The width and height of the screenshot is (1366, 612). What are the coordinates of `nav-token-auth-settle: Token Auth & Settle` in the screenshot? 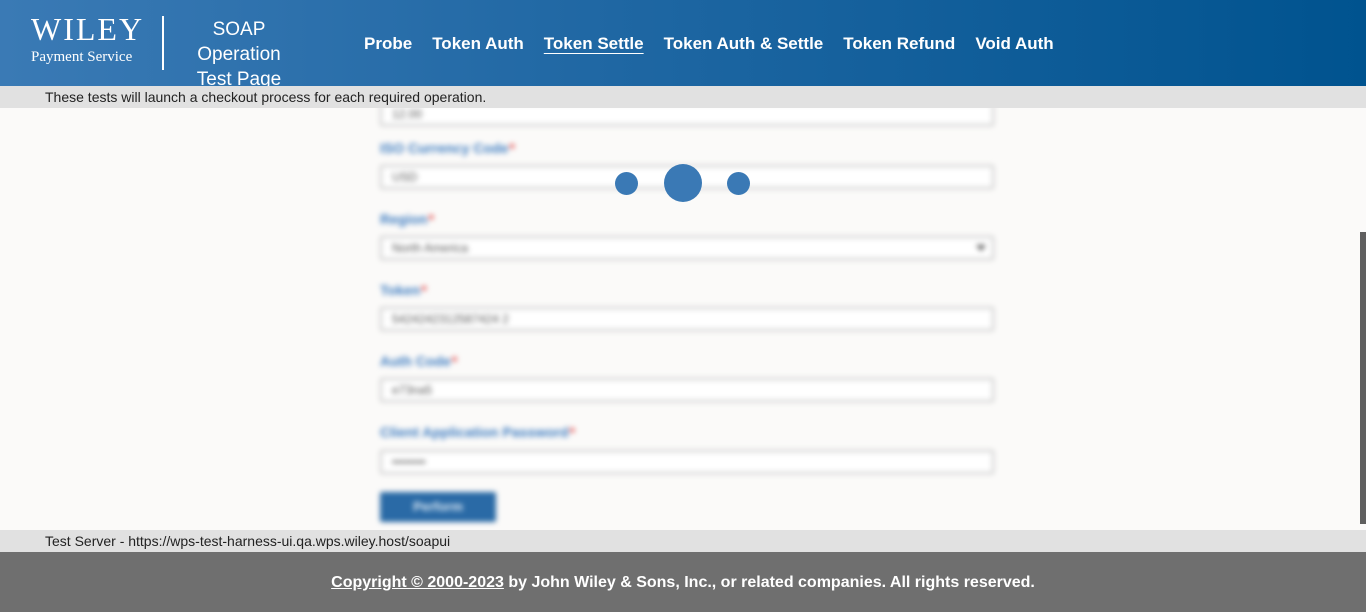 It's located at (744, 44).